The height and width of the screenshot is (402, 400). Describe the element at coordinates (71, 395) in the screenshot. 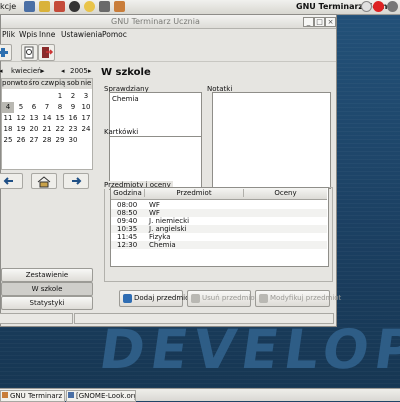

I see `browser-icon` at that location.